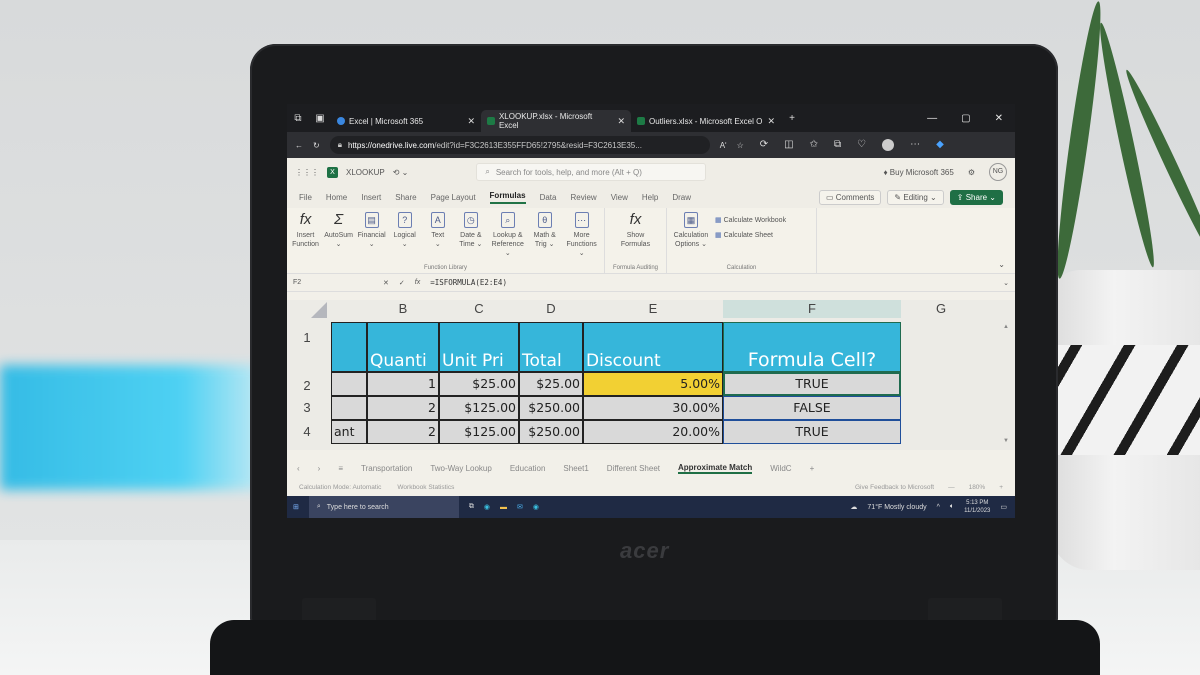  I want to click on tab-data: Data, so click(548, 197).